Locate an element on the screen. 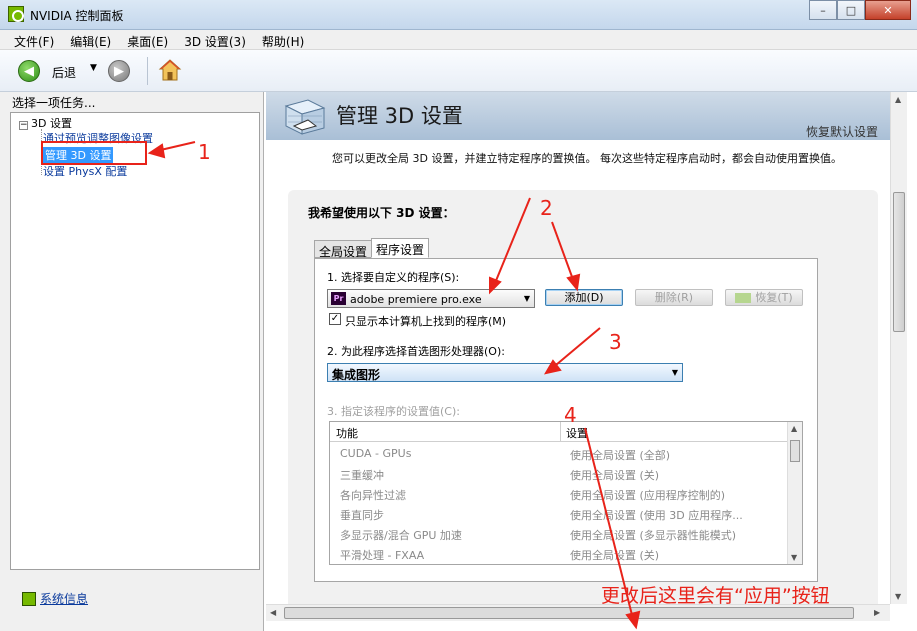 This screenshot has height=631, width=917. annotation-number-2: 2 is located at coordinates (546, 208).